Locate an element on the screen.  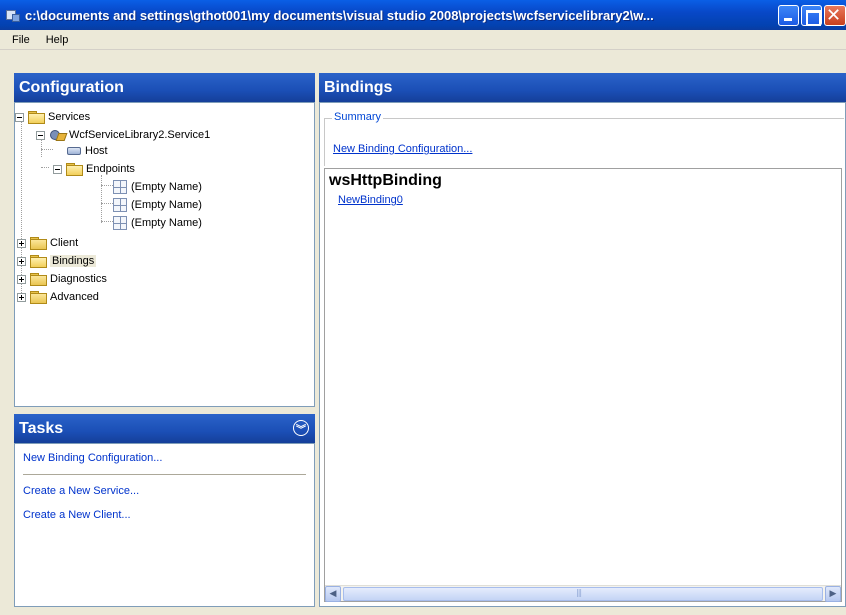
menu-file: File is located at coordinates (21, 40).